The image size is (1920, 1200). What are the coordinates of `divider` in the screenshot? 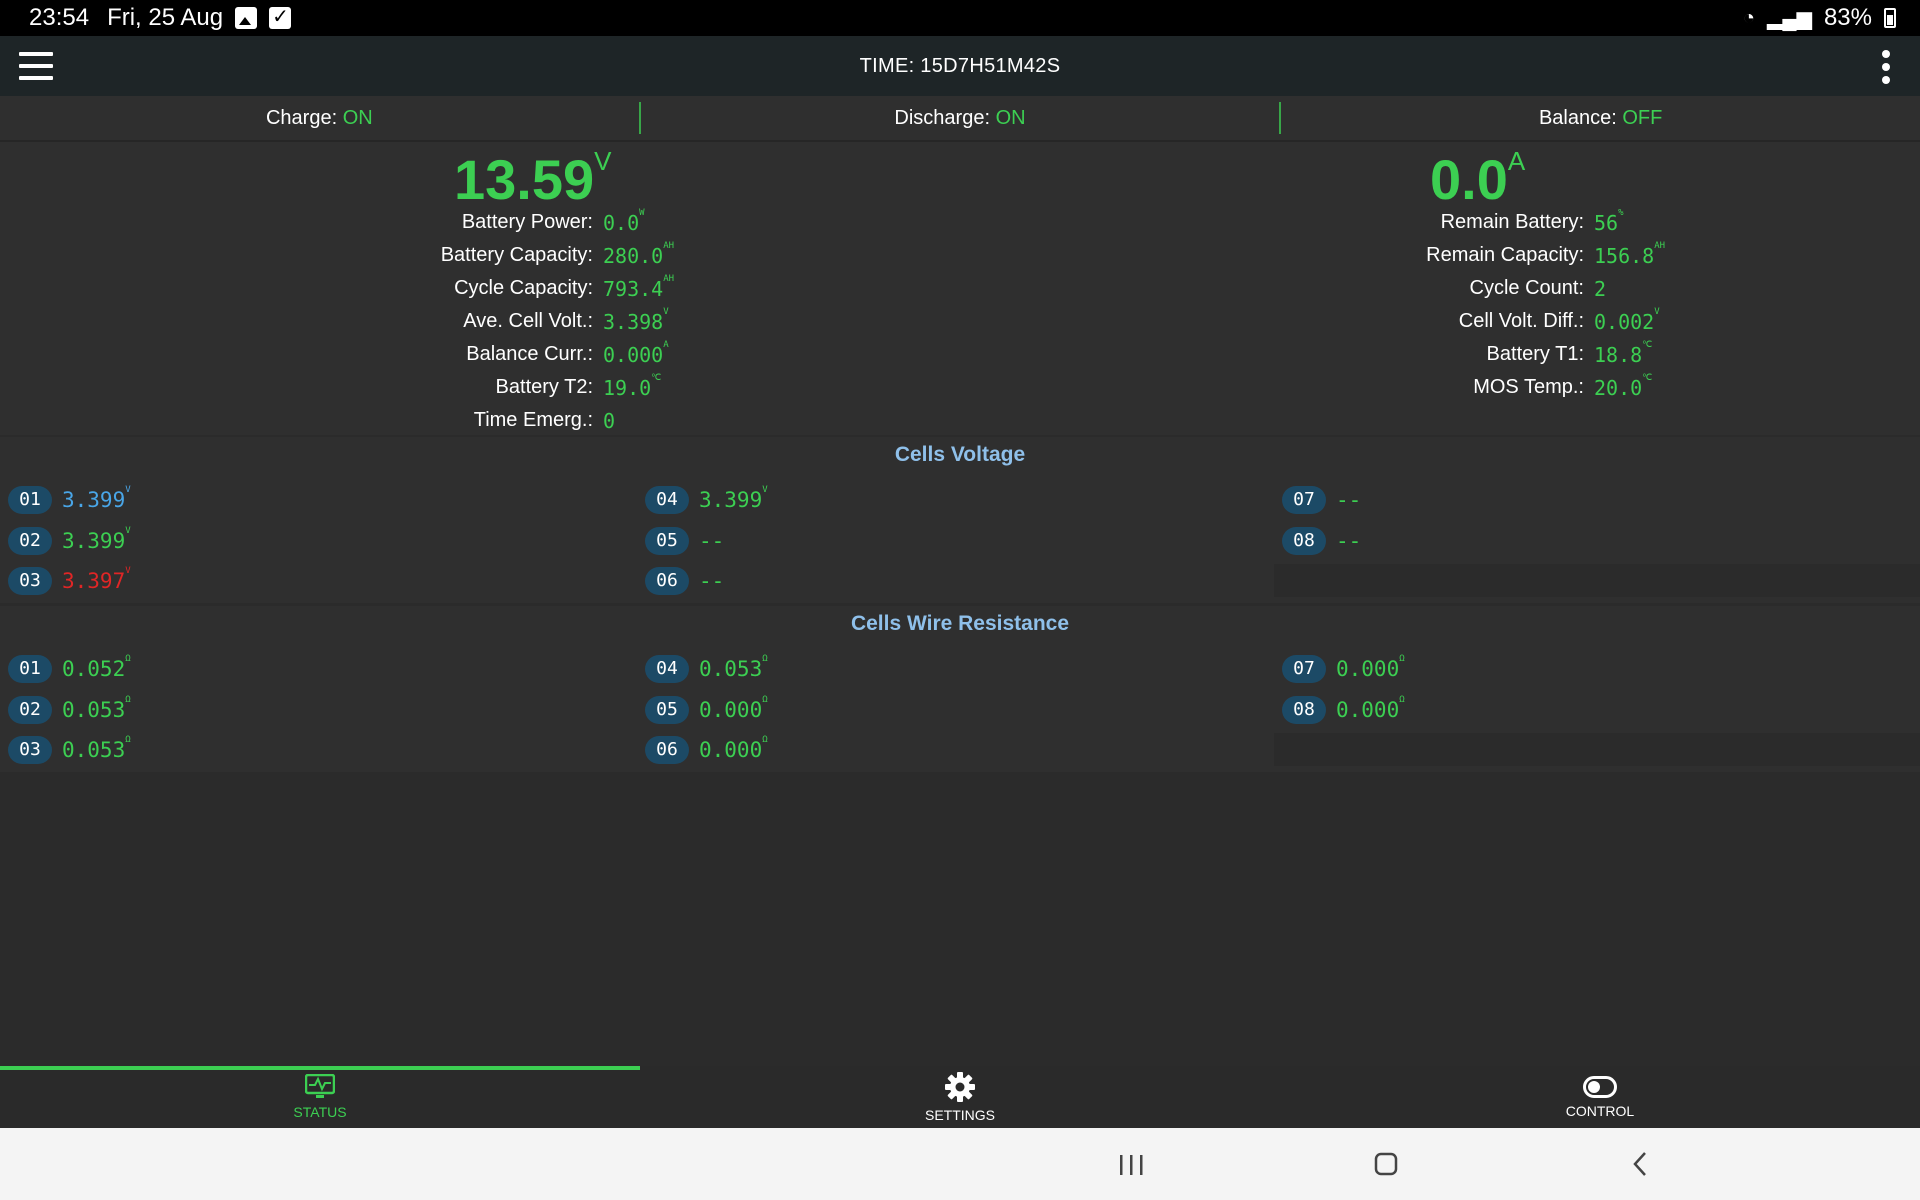 It's located at (639, 118).